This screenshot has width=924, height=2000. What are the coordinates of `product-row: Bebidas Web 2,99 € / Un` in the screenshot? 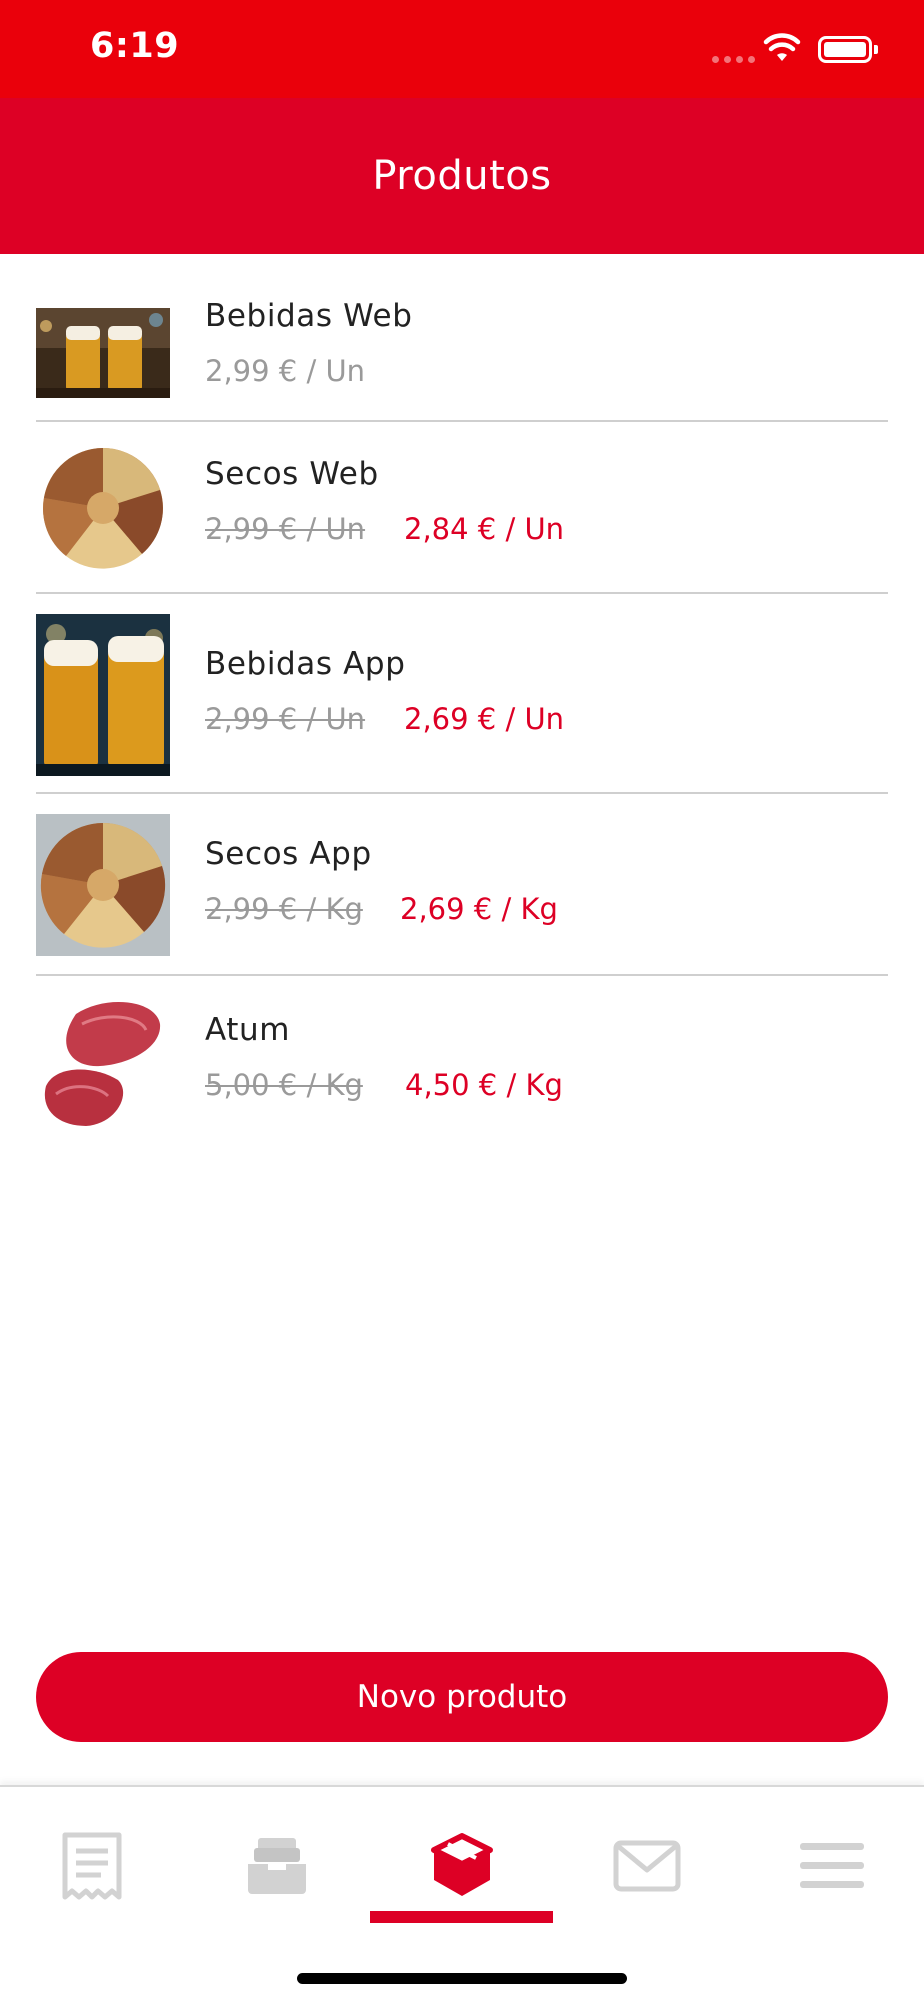 It's located at (462, 338).